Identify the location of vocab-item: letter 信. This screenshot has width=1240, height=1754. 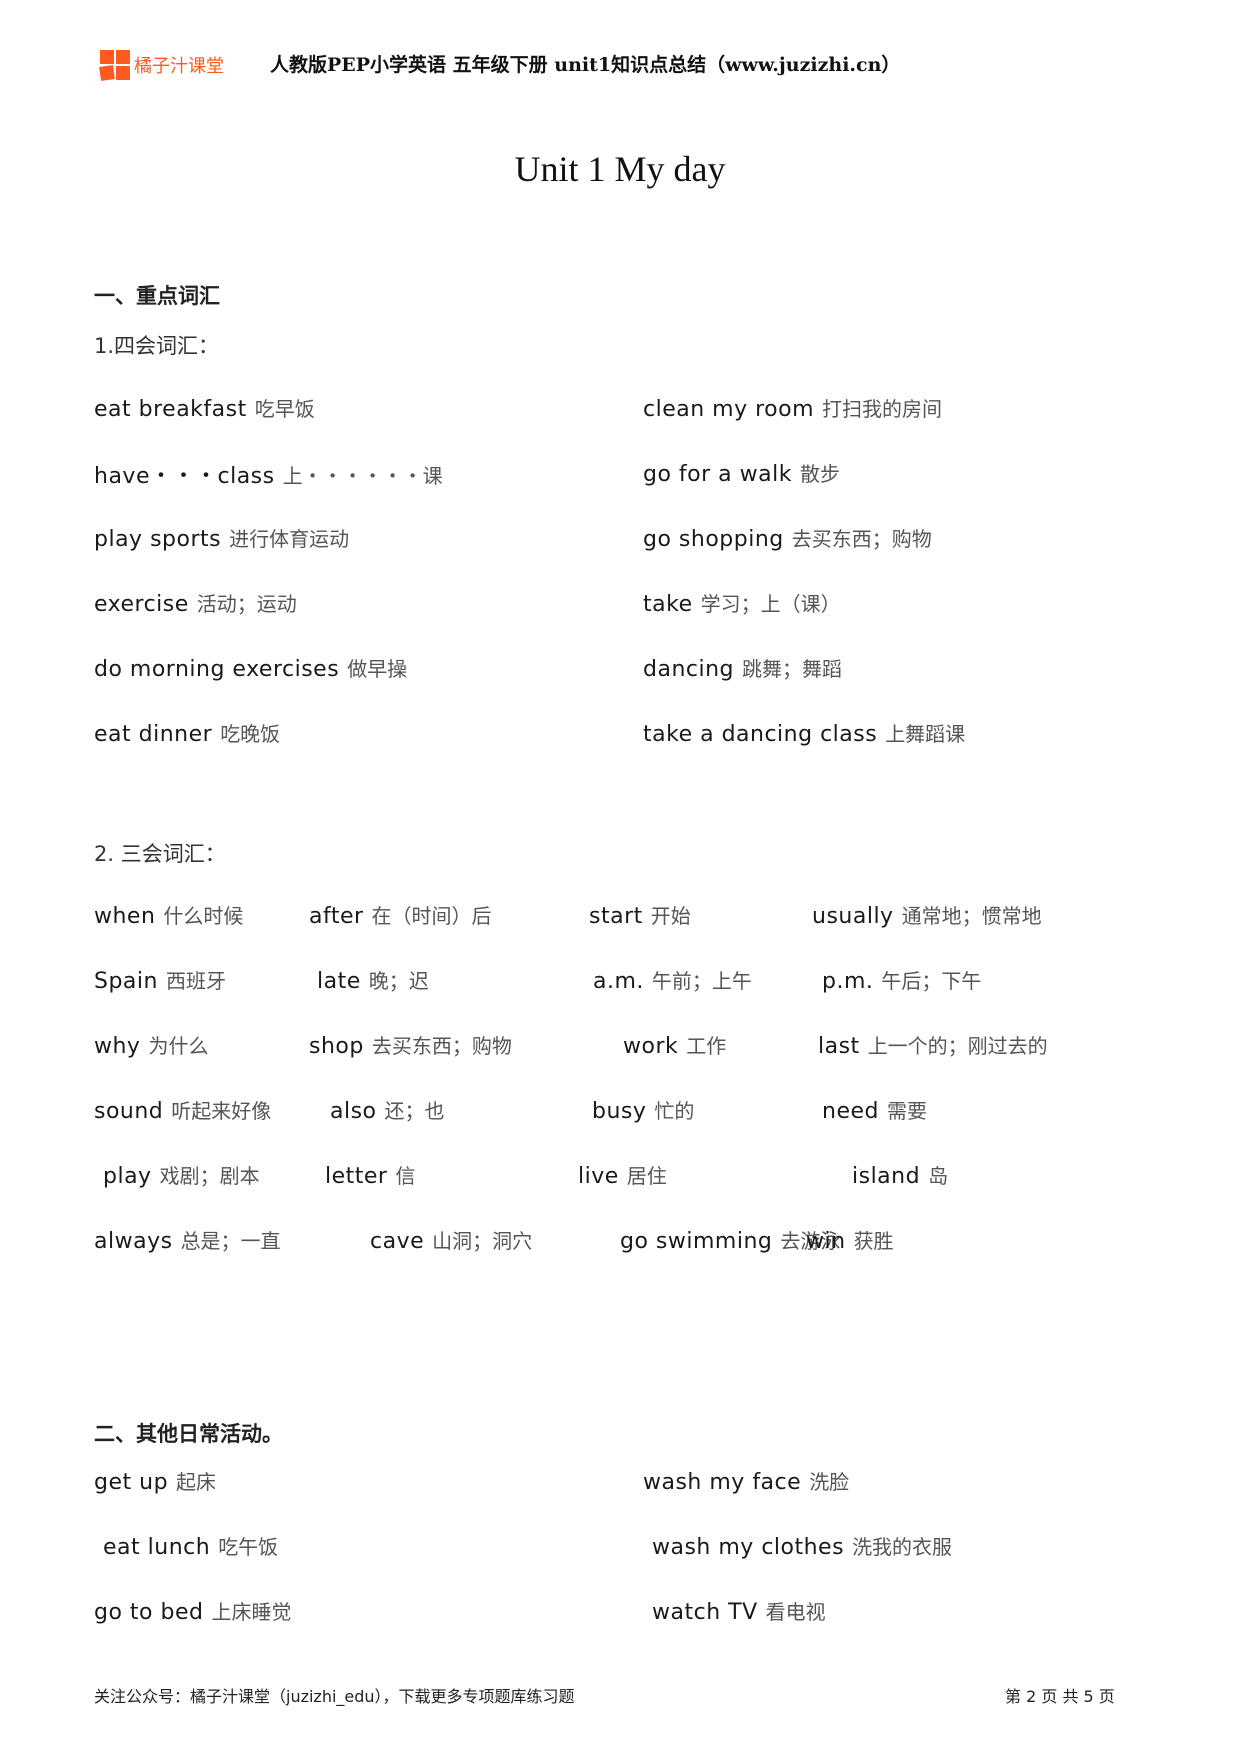
(370, 1174).